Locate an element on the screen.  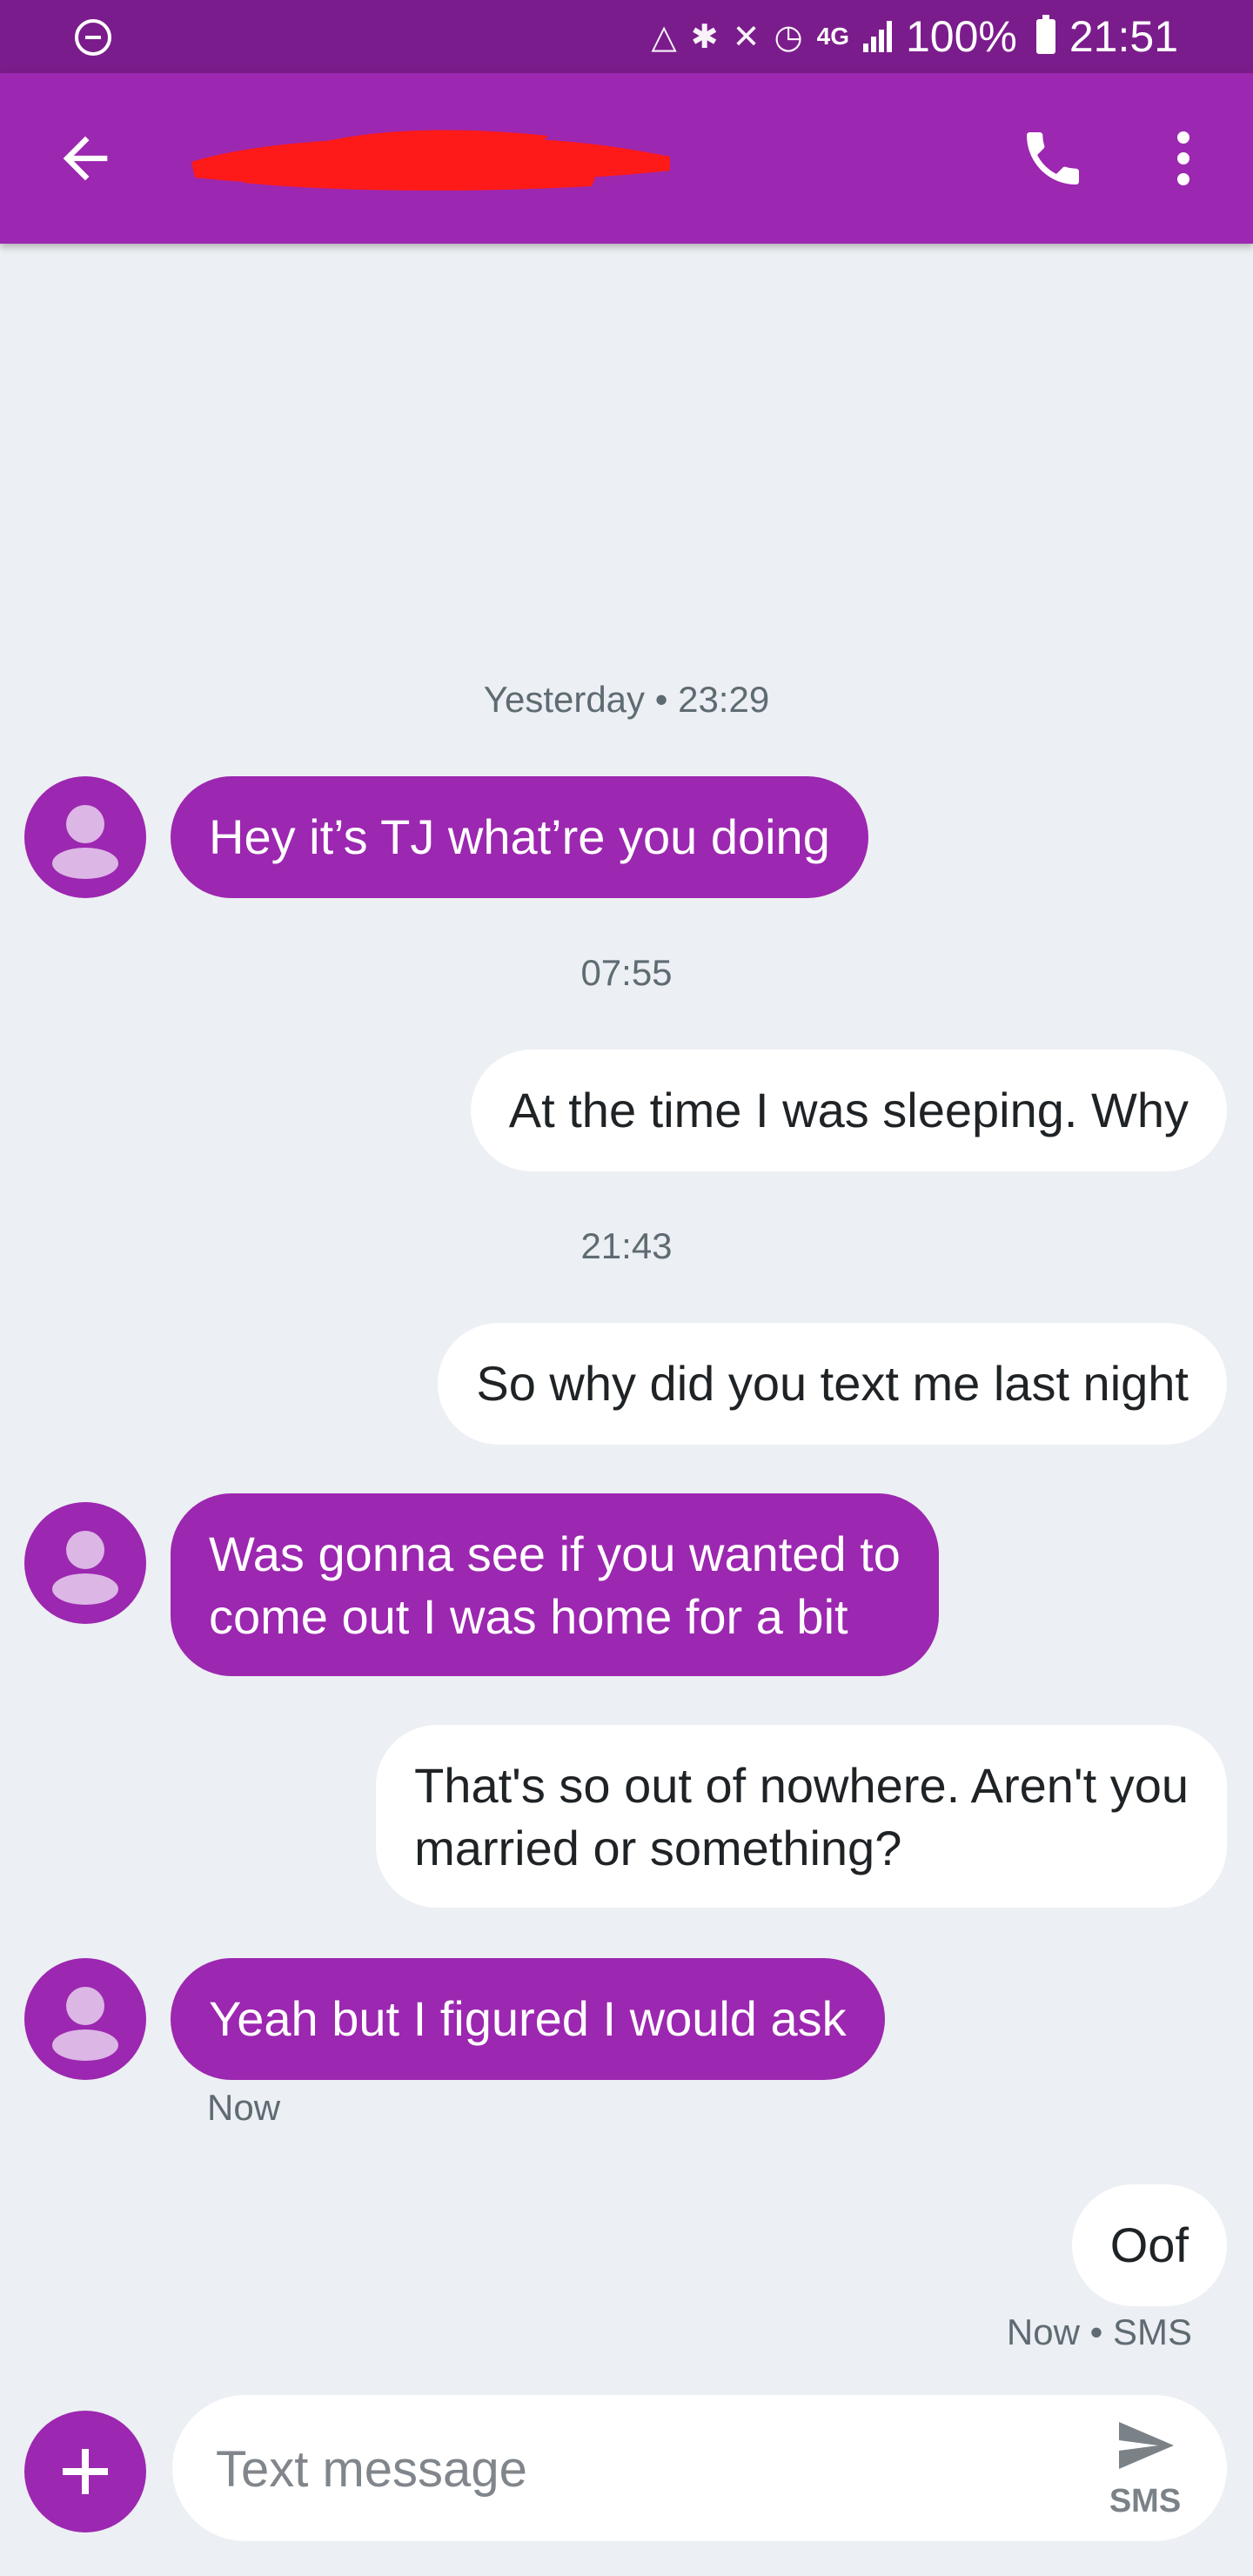
send-button: SMS is located at coordinates (1145, 2470).